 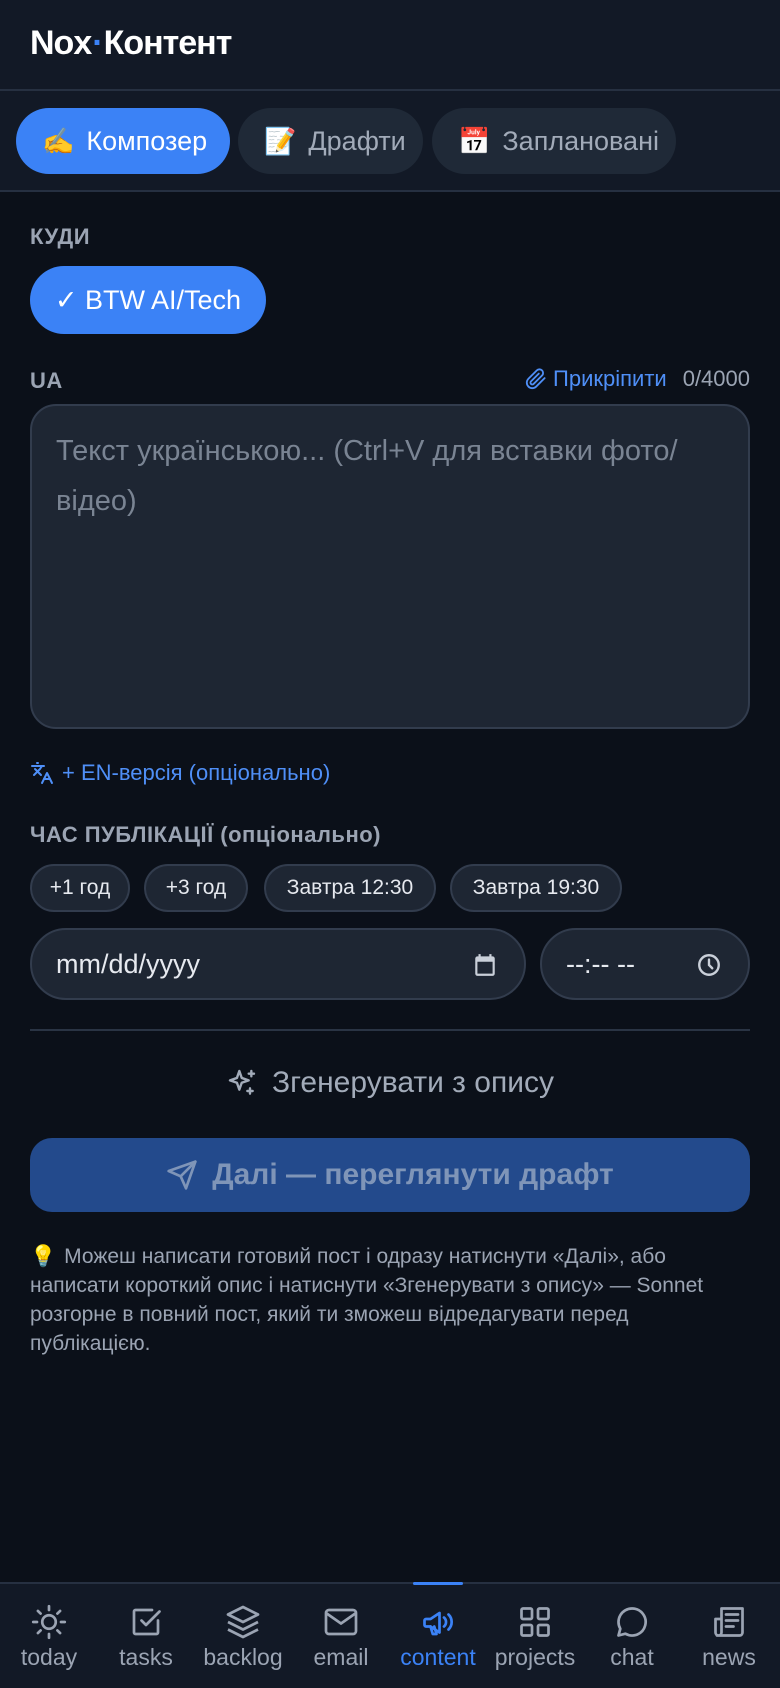 I want to click on nav-news: news, so click(x=729, y=1636).